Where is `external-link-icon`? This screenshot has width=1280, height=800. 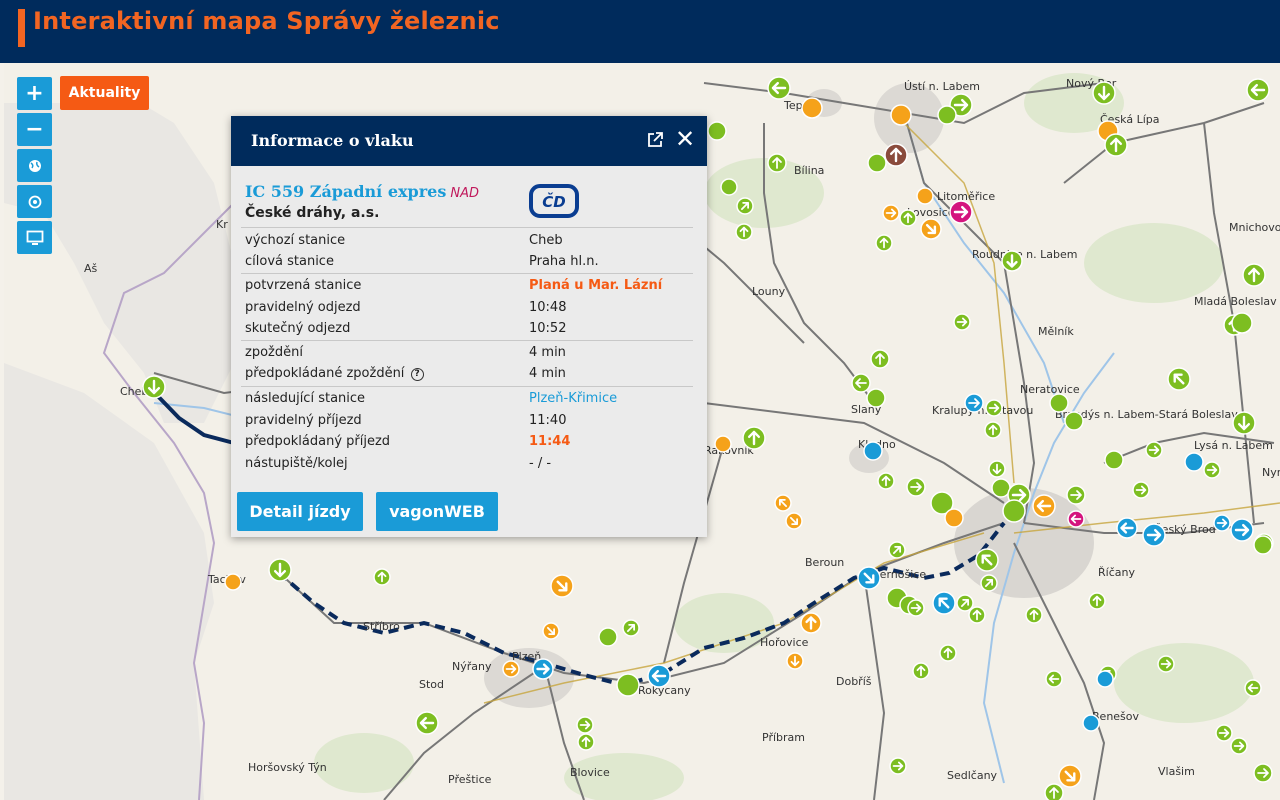
external-link-icon is located at coordinates (655, 140).